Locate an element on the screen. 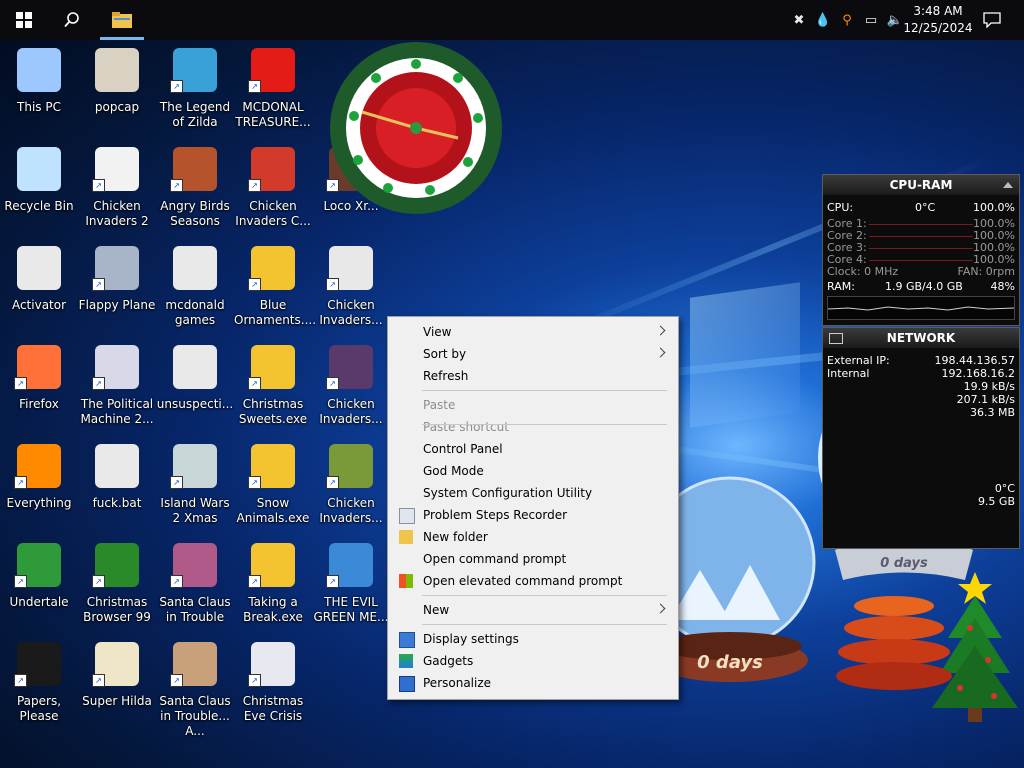 This screenshot has width=1024, height=768. recorder-icon is located at coordinates (407, 516).